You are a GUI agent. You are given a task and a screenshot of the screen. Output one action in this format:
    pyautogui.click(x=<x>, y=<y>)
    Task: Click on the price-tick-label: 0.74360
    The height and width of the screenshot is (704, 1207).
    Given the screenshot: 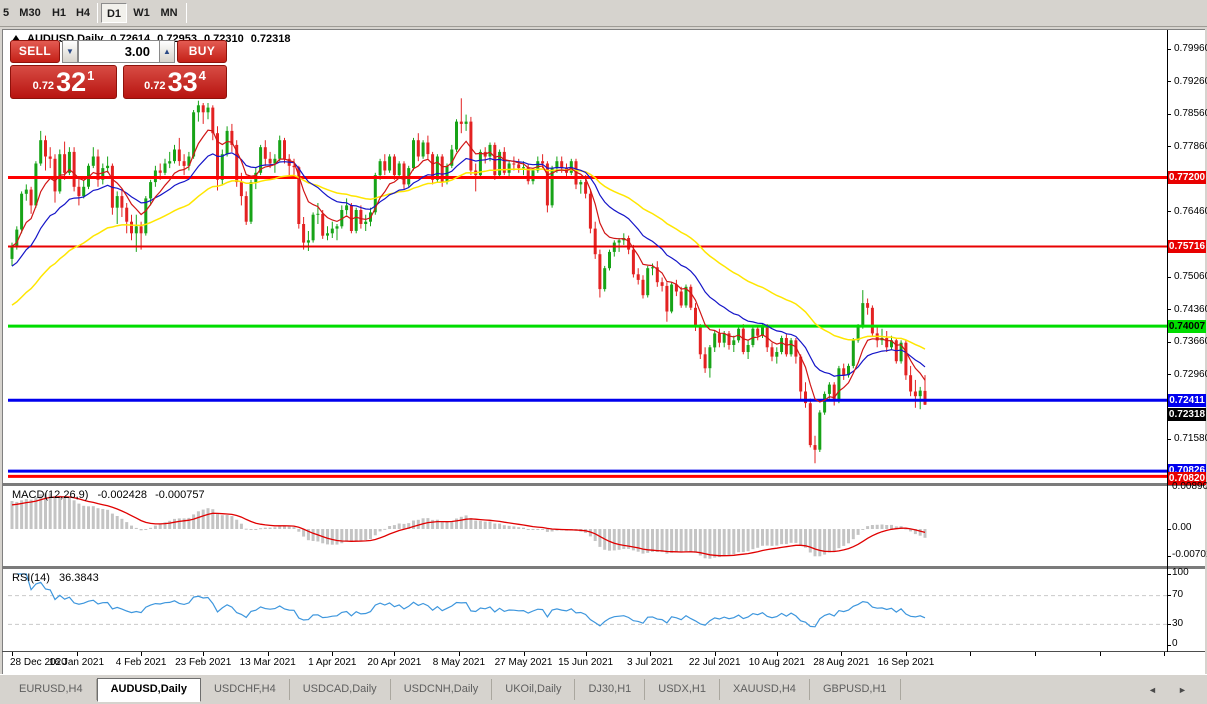 What is the action you would take?
    pyautogui.click(x=1190, y=309)
    